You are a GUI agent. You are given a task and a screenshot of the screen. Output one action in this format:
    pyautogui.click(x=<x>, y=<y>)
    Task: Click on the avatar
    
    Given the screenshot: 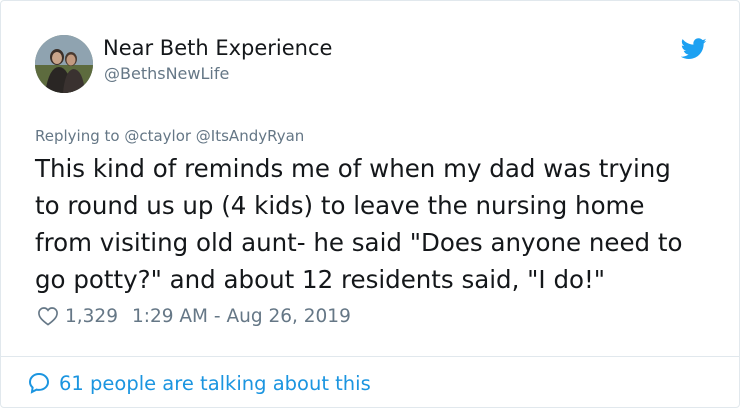 What is the action you would take?
    pyautogui.click(x=64, y=64)
    